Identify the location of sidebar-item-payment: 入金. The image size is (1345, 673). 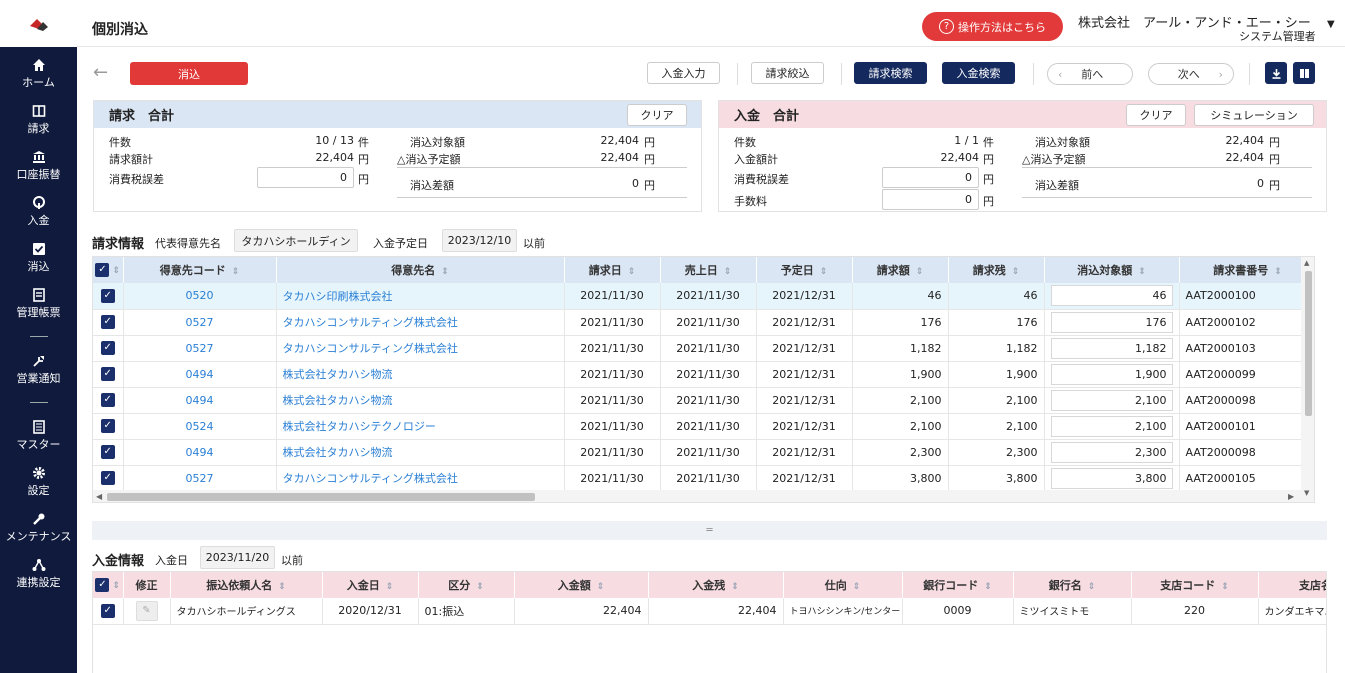
(38, 211).